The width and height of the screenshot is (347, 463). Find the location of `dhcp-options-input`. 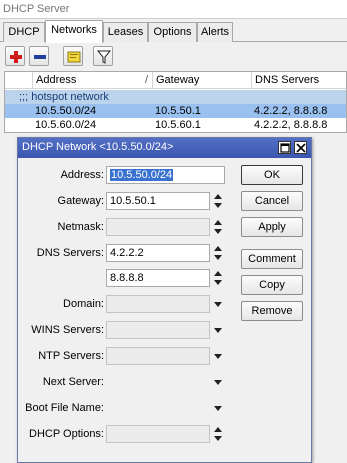

dhcp-options-input is located at coordinates (158, 434).